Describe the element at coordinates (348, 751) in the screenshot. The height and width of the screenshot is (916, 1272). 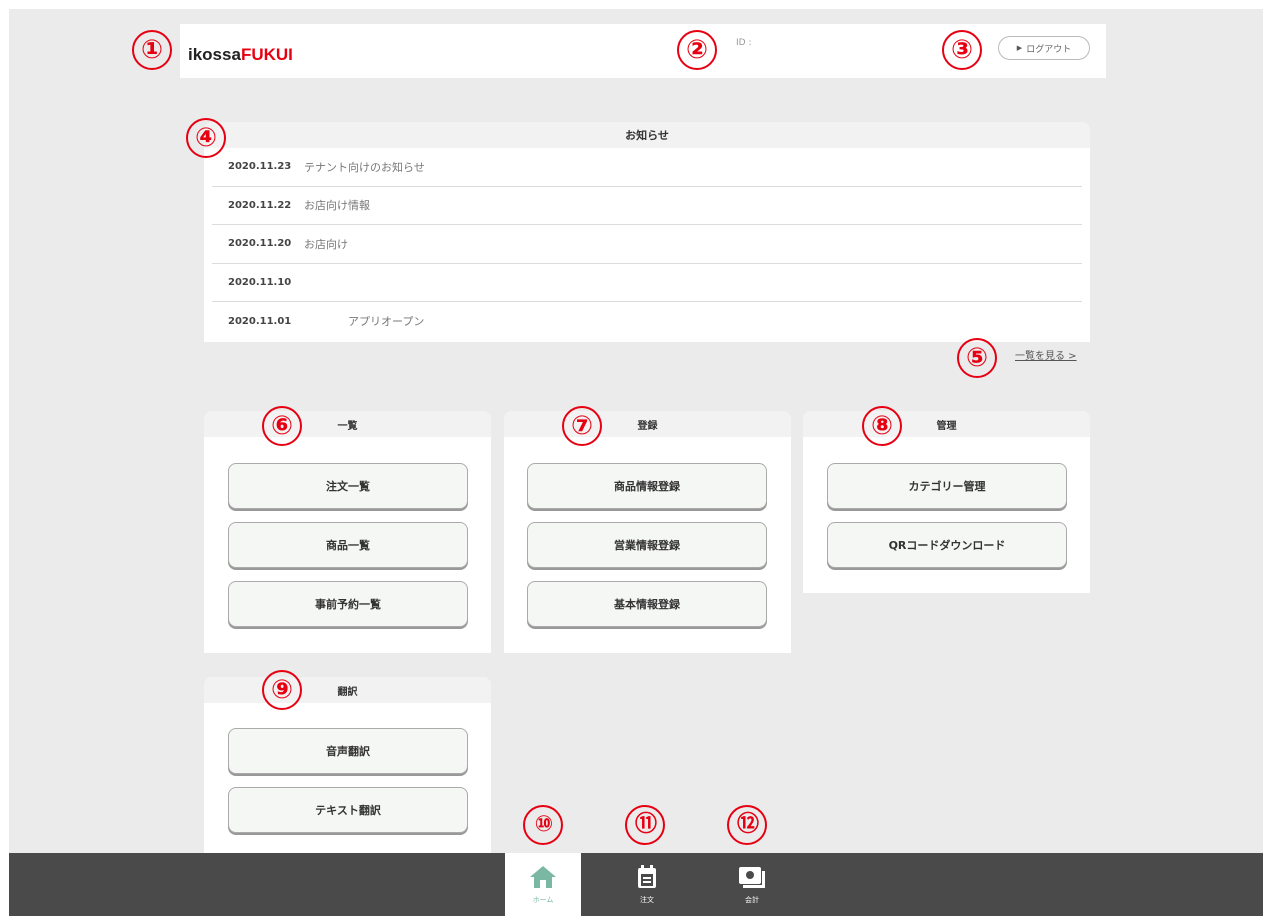
I see `voice-translate-button: 音声翻訳` at that location.